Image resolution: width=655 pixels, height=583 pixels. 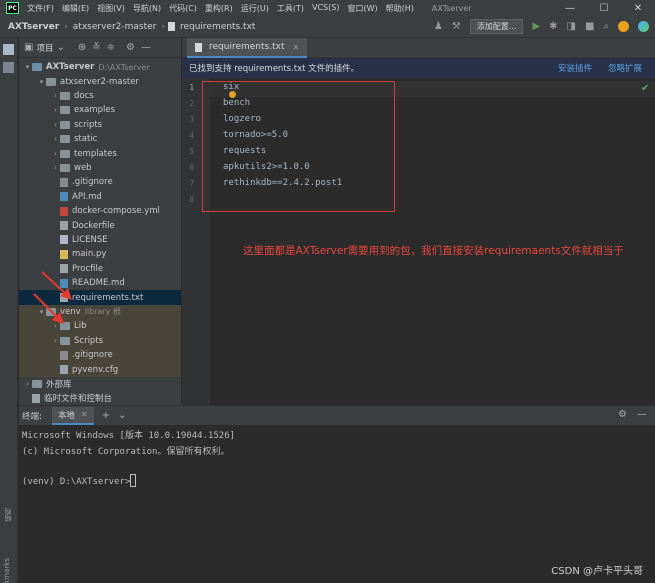 I want to click on tree-item: › static, so click(x=100, y=139).